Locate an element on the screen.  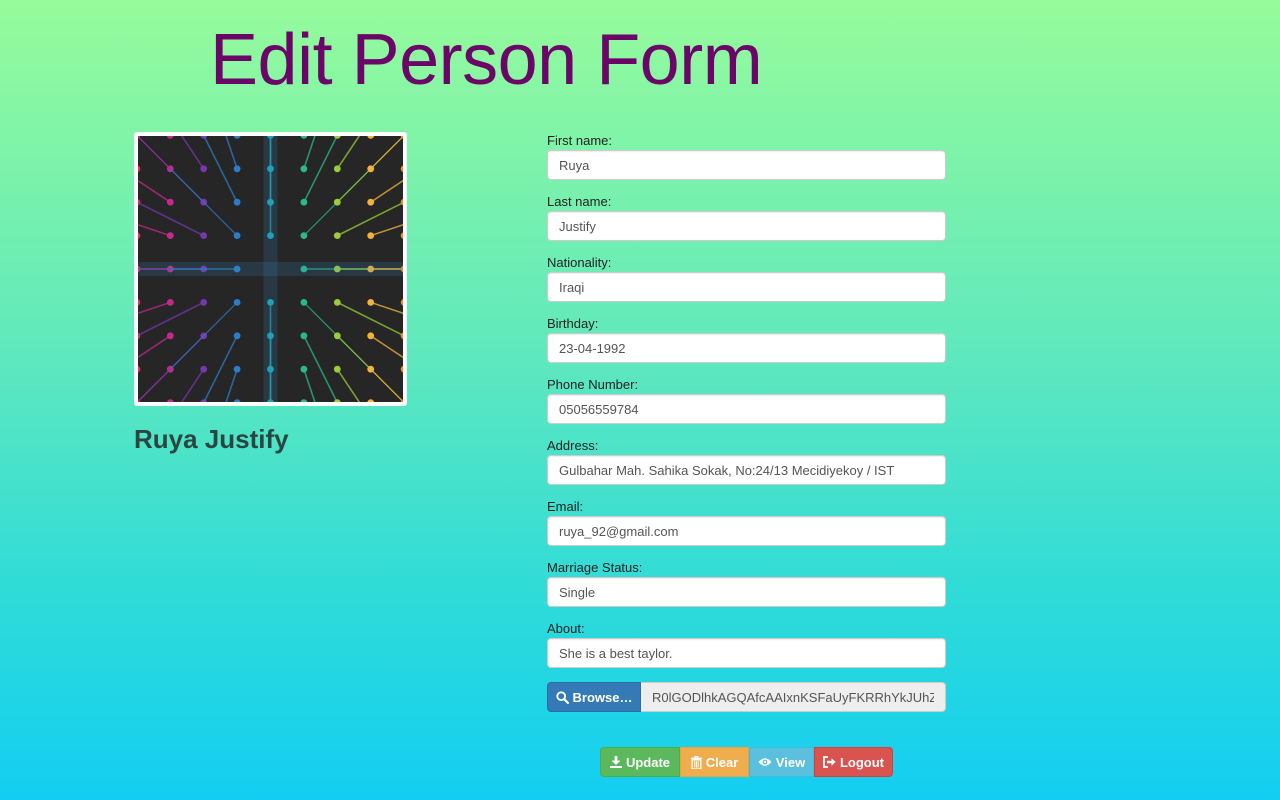
search-icon is located at coordinates (562, 697).